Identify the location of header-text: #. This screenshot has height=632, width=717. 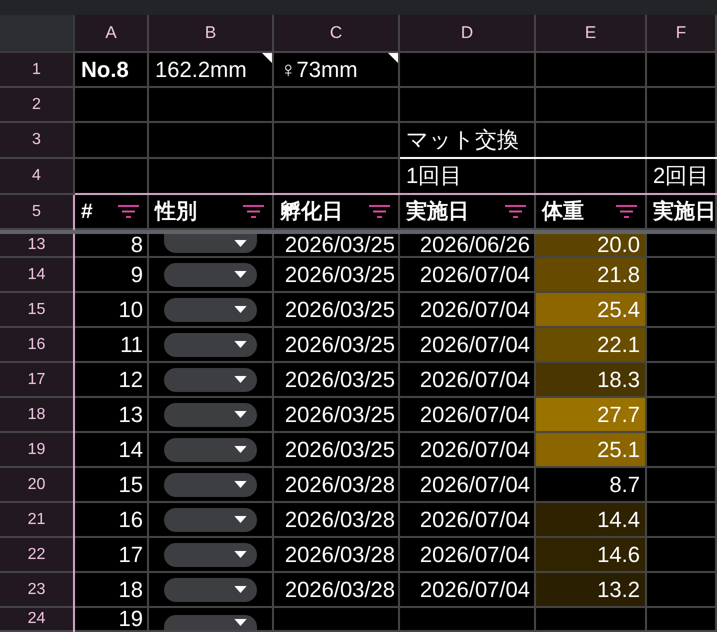
(87, 211).